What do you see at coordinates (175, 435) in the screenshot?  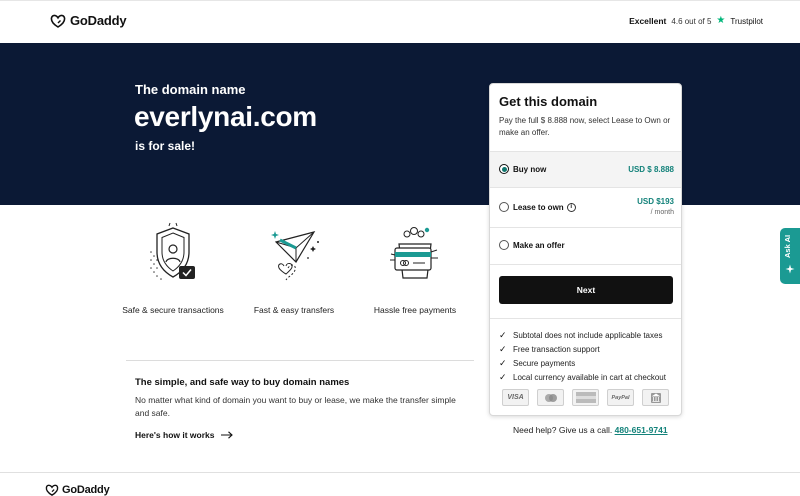 I see `how-it-works-label: Here's how it works` at bounding box center [175, 435].